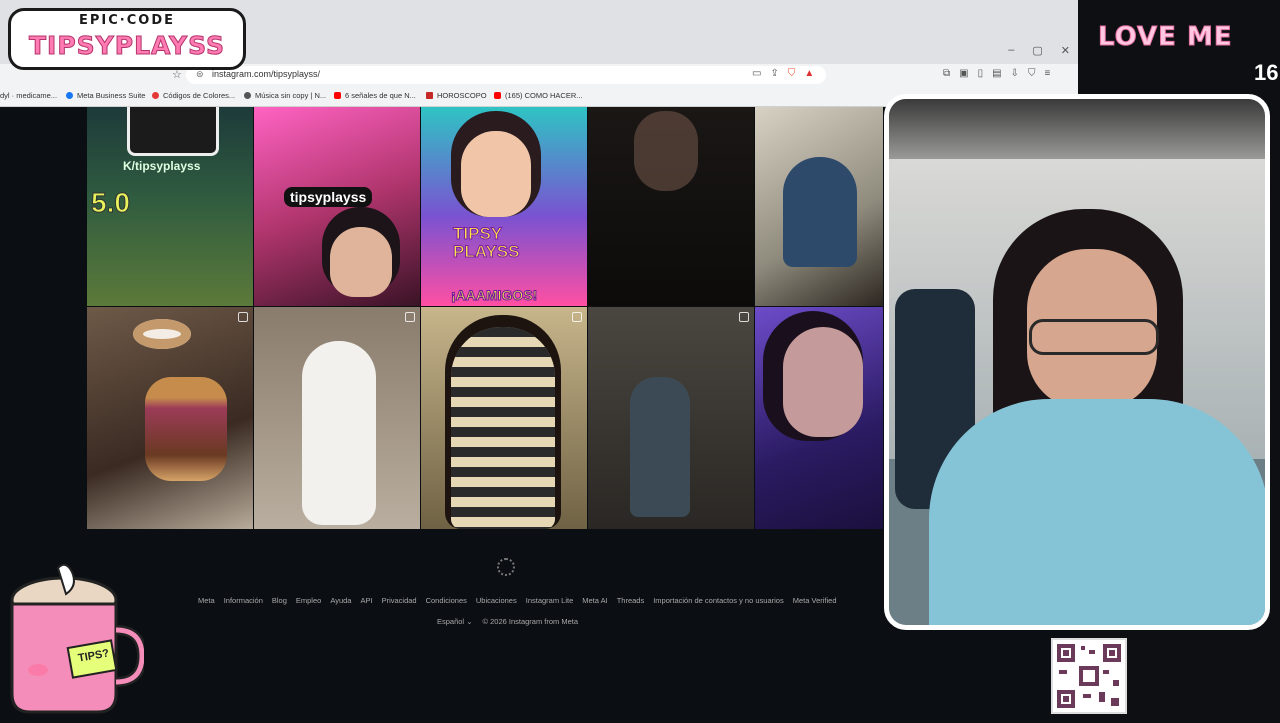 This screenshot has height=723, width=1280. What do you see at coordinates (279, 600) in the screenshot?
I see `footer-link: Blog` at bounding box center [279, 600].